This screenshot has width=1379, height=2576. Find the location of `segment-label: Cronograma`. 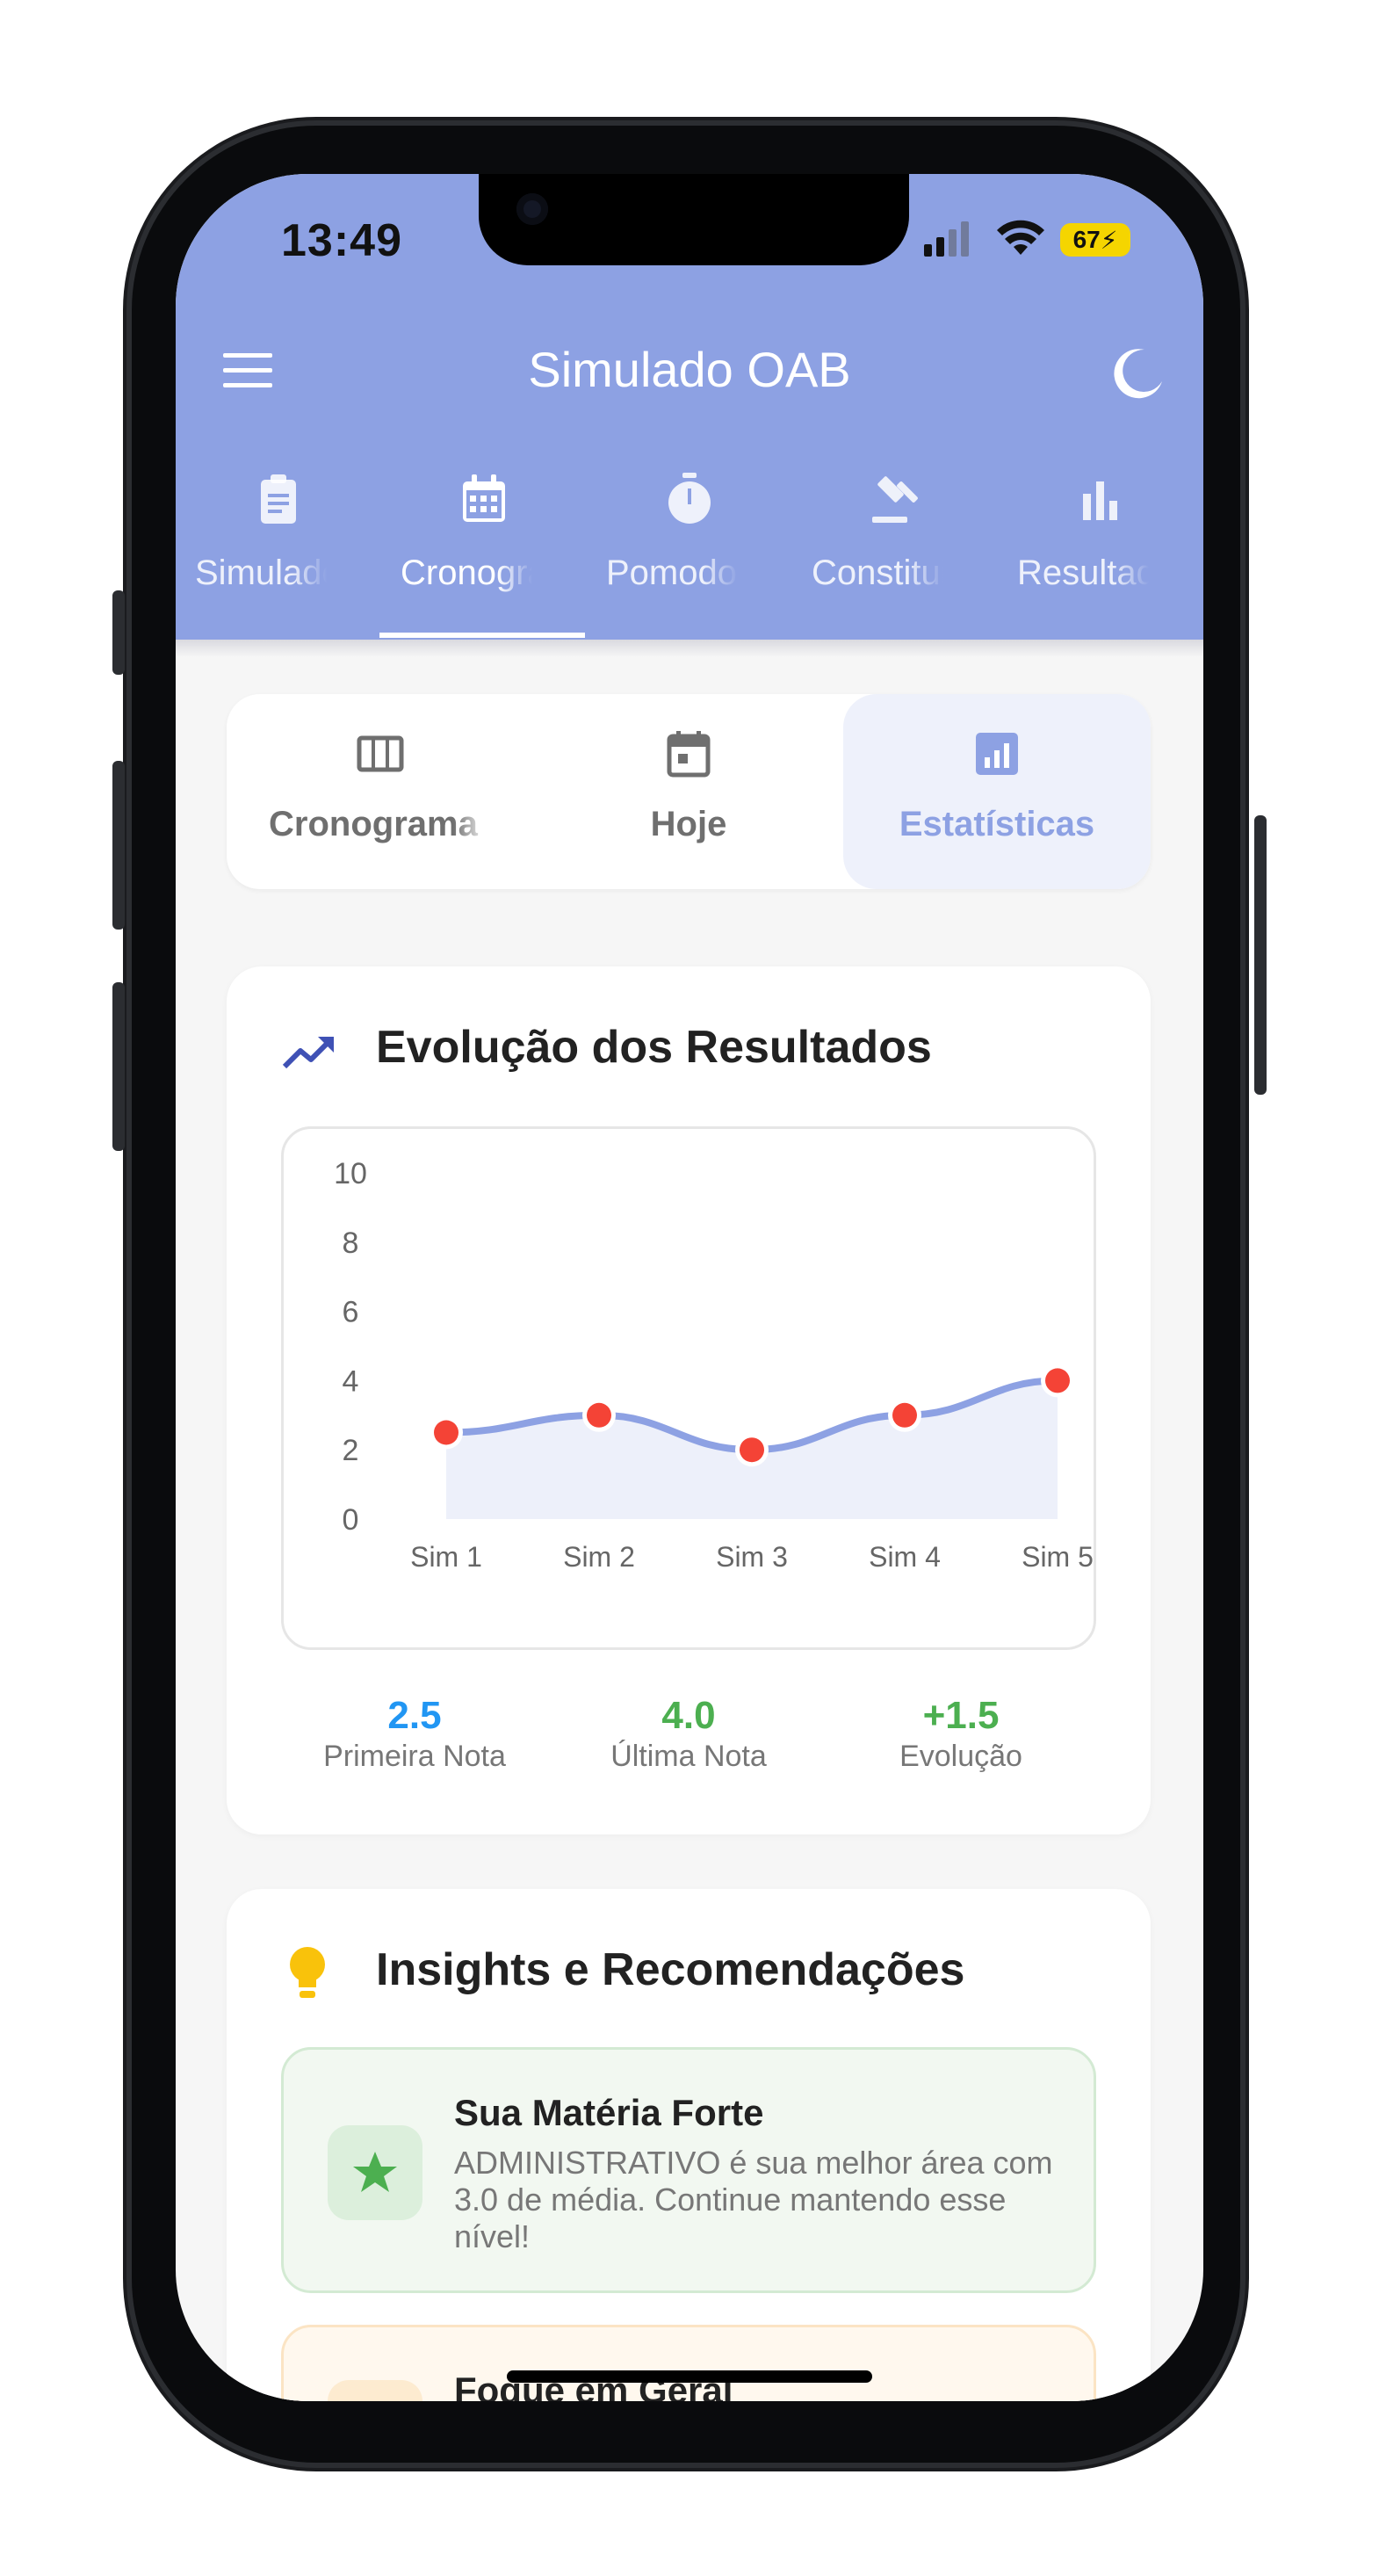

segment-label: Cronograma is located at coordinates (378, 824).